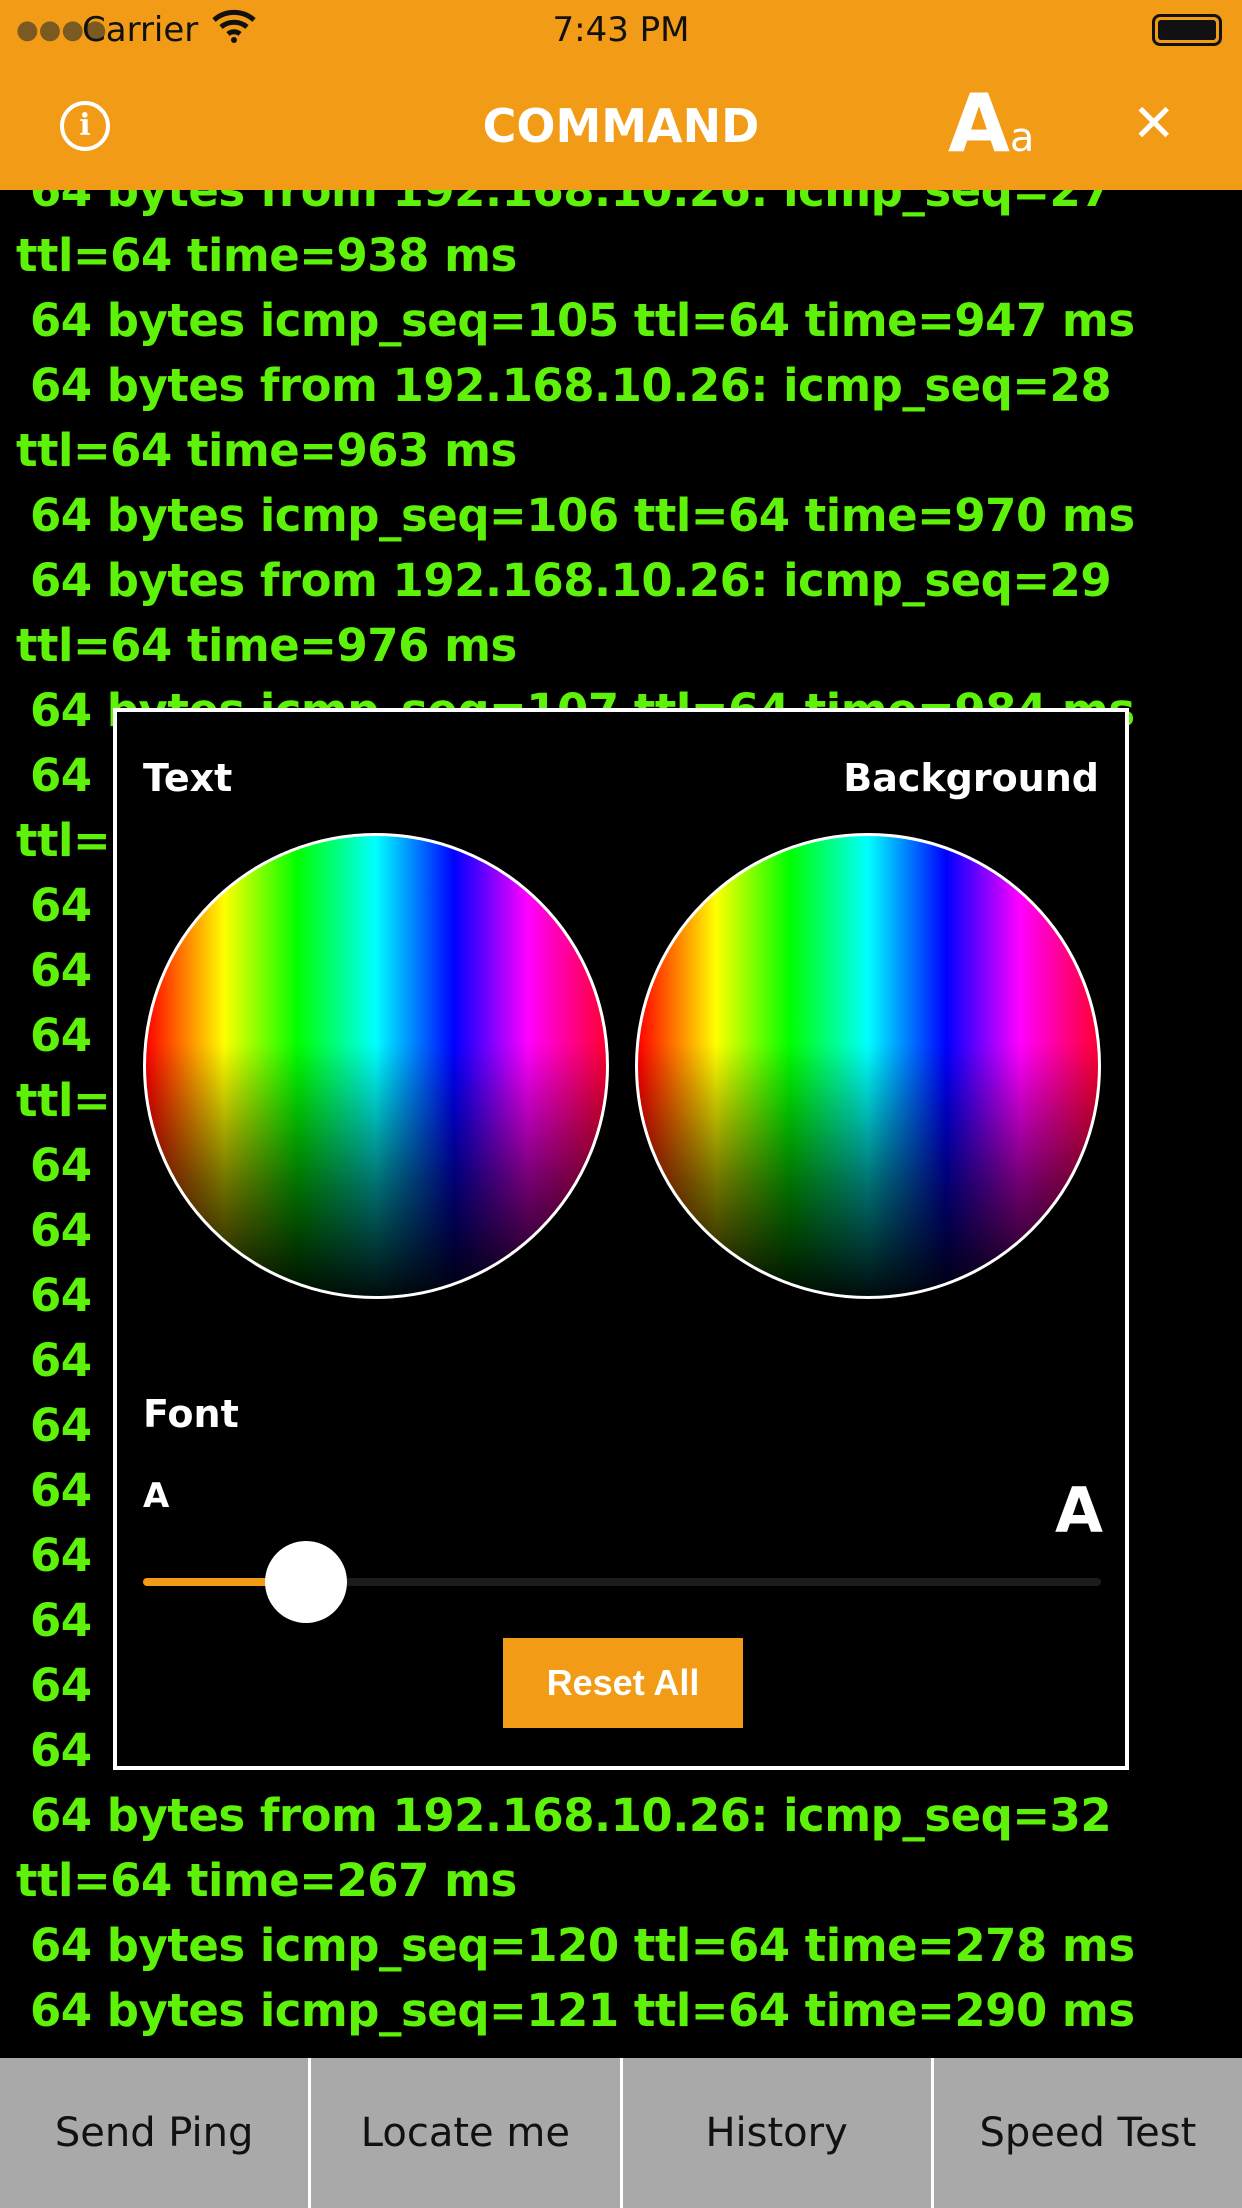 This screenshot has width=1242, height=2208. What do you see at coordinates (1086, 2133) in the screenshot?
I see `tab-speed-test: Speed Test` at bounding box center [1086, 2133].